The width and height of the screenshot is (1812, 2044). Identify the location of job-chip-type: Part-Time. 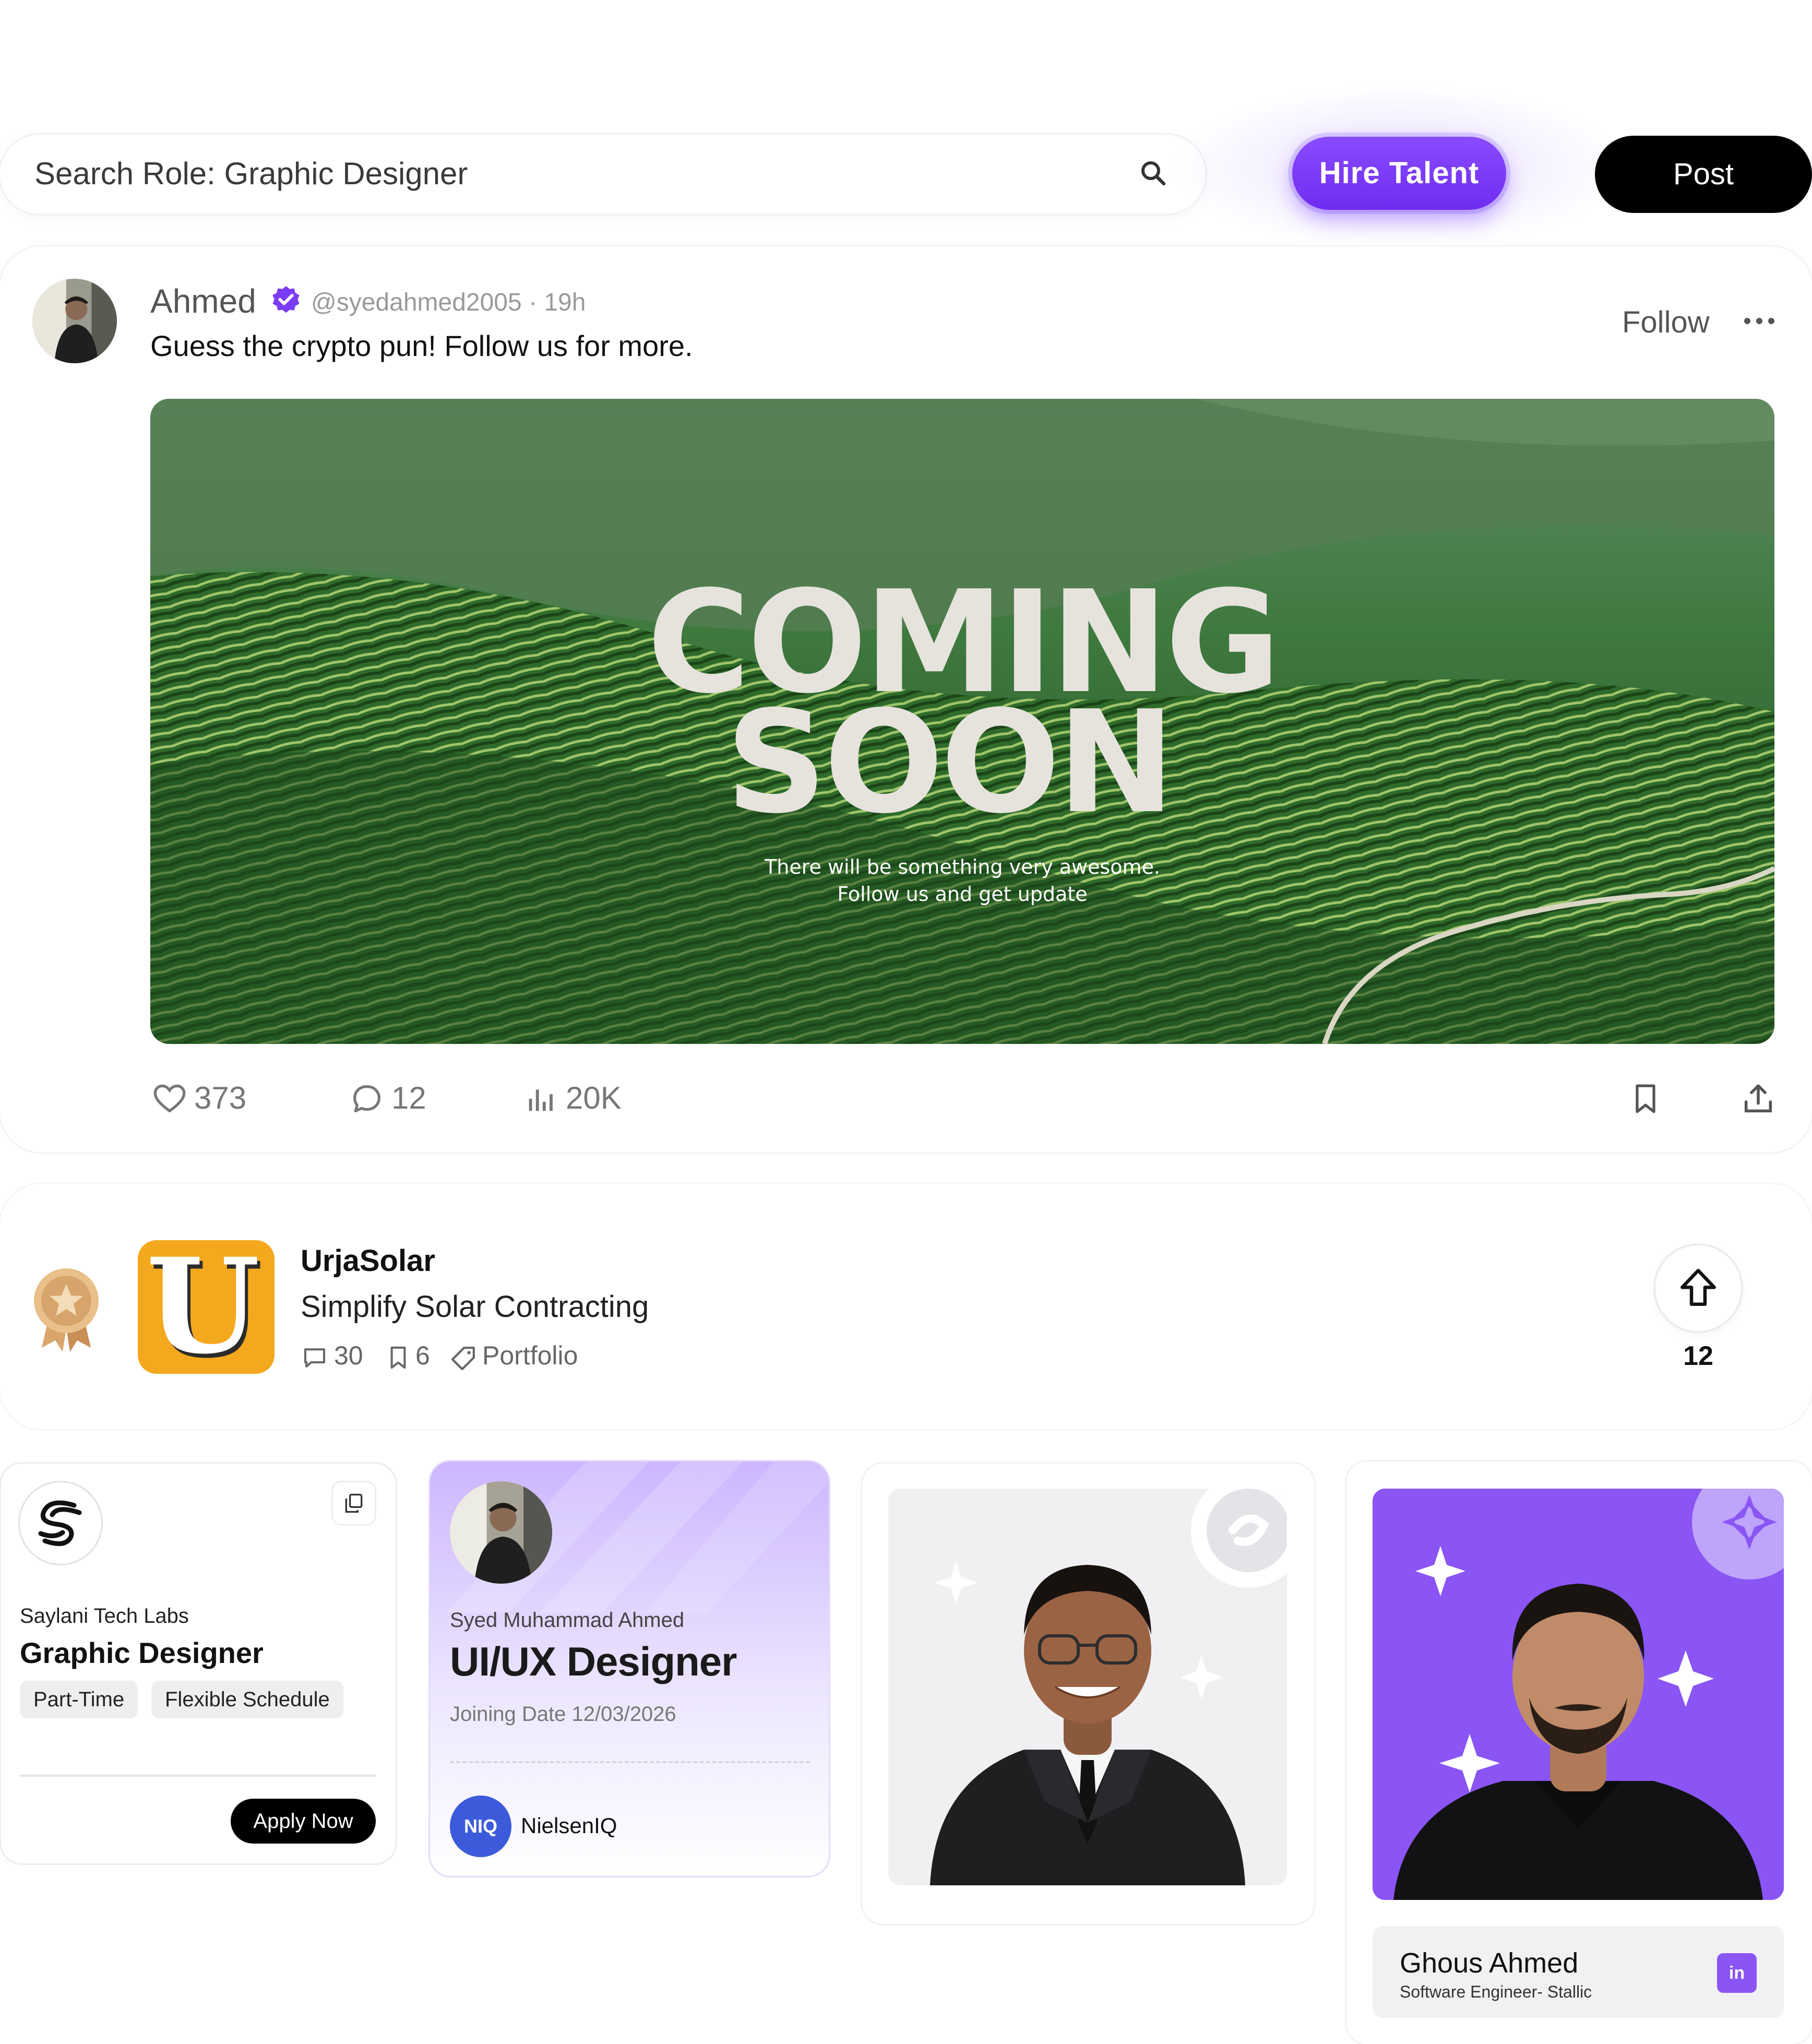
(79, 1699).